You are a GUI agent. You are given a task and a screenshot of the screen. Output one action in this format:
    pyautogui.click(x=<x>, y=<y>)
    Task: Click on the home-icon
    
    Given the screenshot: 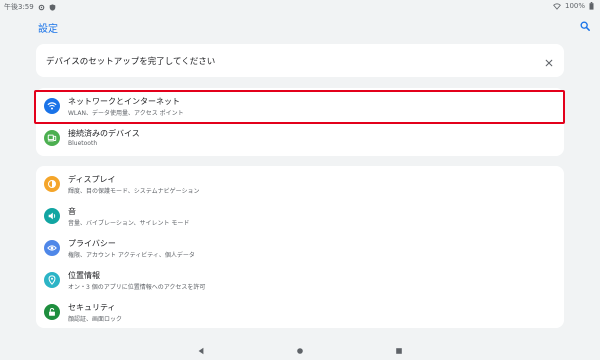 What is the action you would take?
    pyautogui.click(x=300, y=349)
    